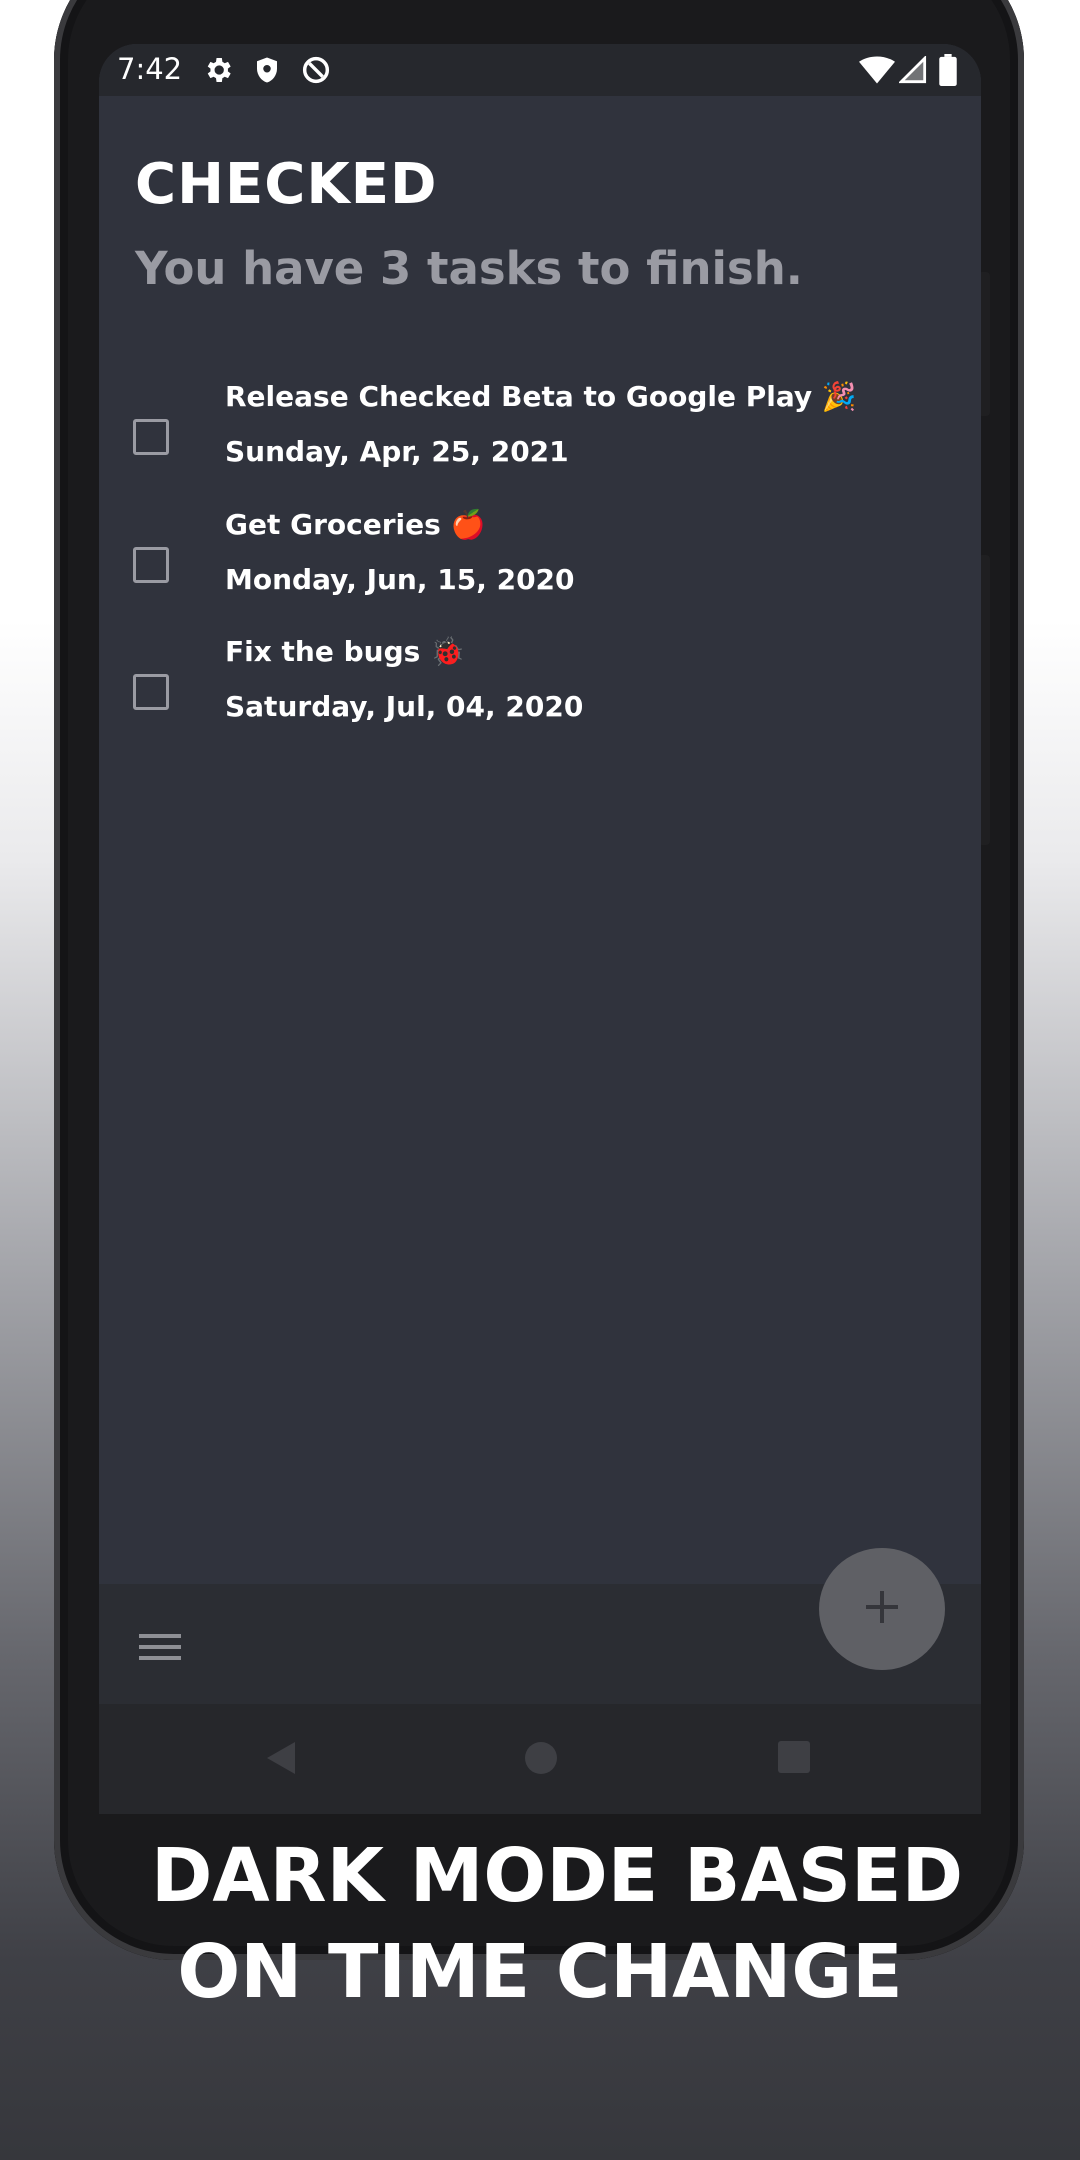 This screenshot has height=2160, width=1080. Describe the element at coordinates (316, 70) in the screenshot. I see `data-saver-icon` at that location.